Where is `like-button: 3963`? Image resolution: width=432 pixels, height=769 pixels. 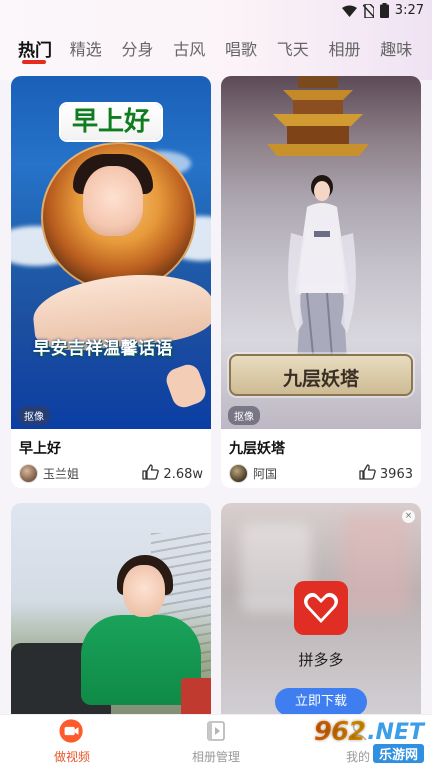 like-button: 3963 is located at coordinates (386, 474).